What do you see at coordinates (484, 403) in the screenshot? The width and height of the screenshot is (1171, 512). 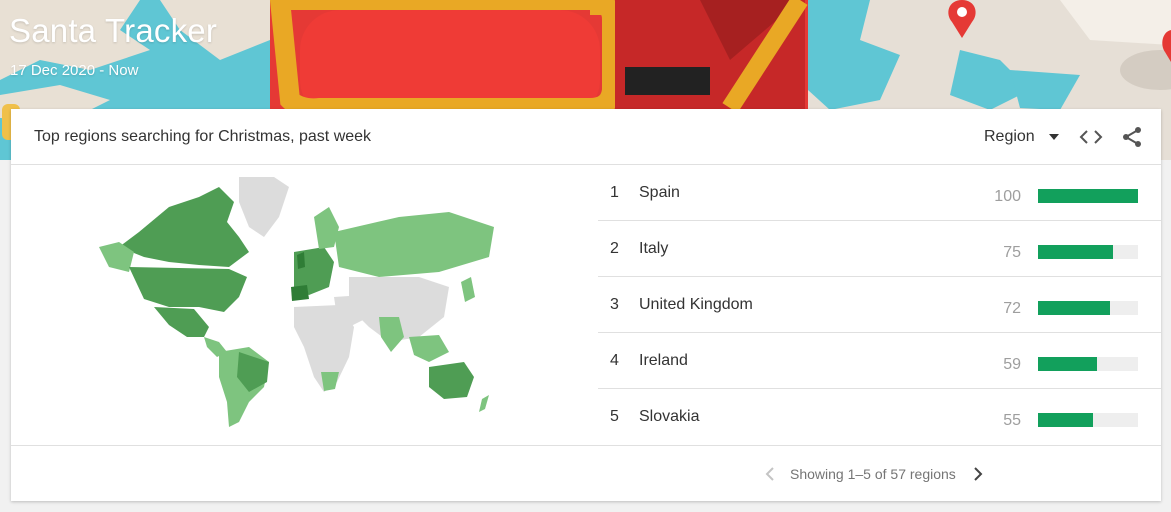 I see `map-region-new-zealand` at bounding box center [484, 403].